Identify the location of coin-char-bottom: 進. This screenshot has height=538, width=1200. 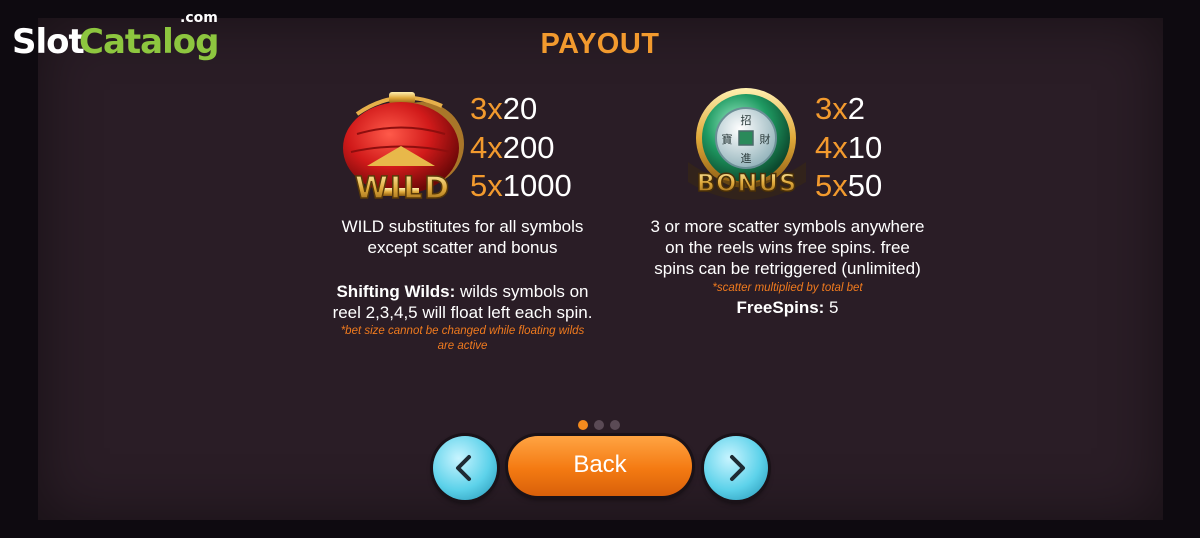
(746, 158).